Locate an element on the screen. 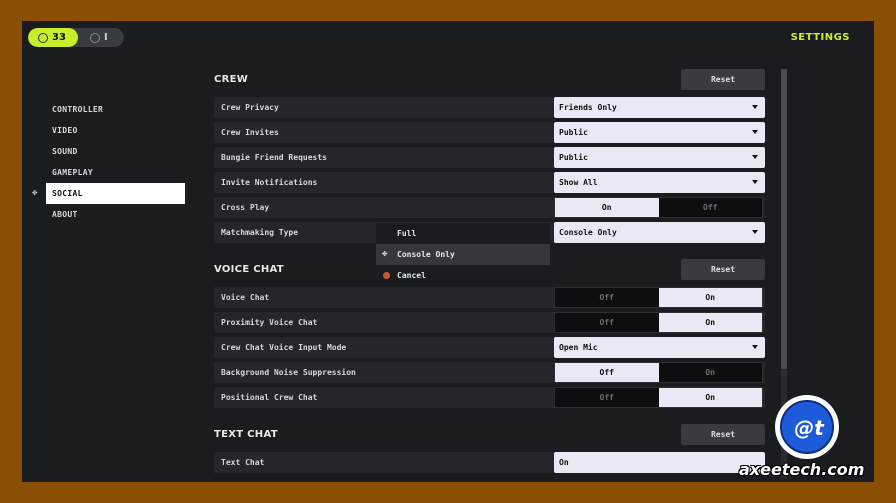 This screenshot has width=896, height=503. watermark-logo-icon: @t is located at coordinates (807, 427).